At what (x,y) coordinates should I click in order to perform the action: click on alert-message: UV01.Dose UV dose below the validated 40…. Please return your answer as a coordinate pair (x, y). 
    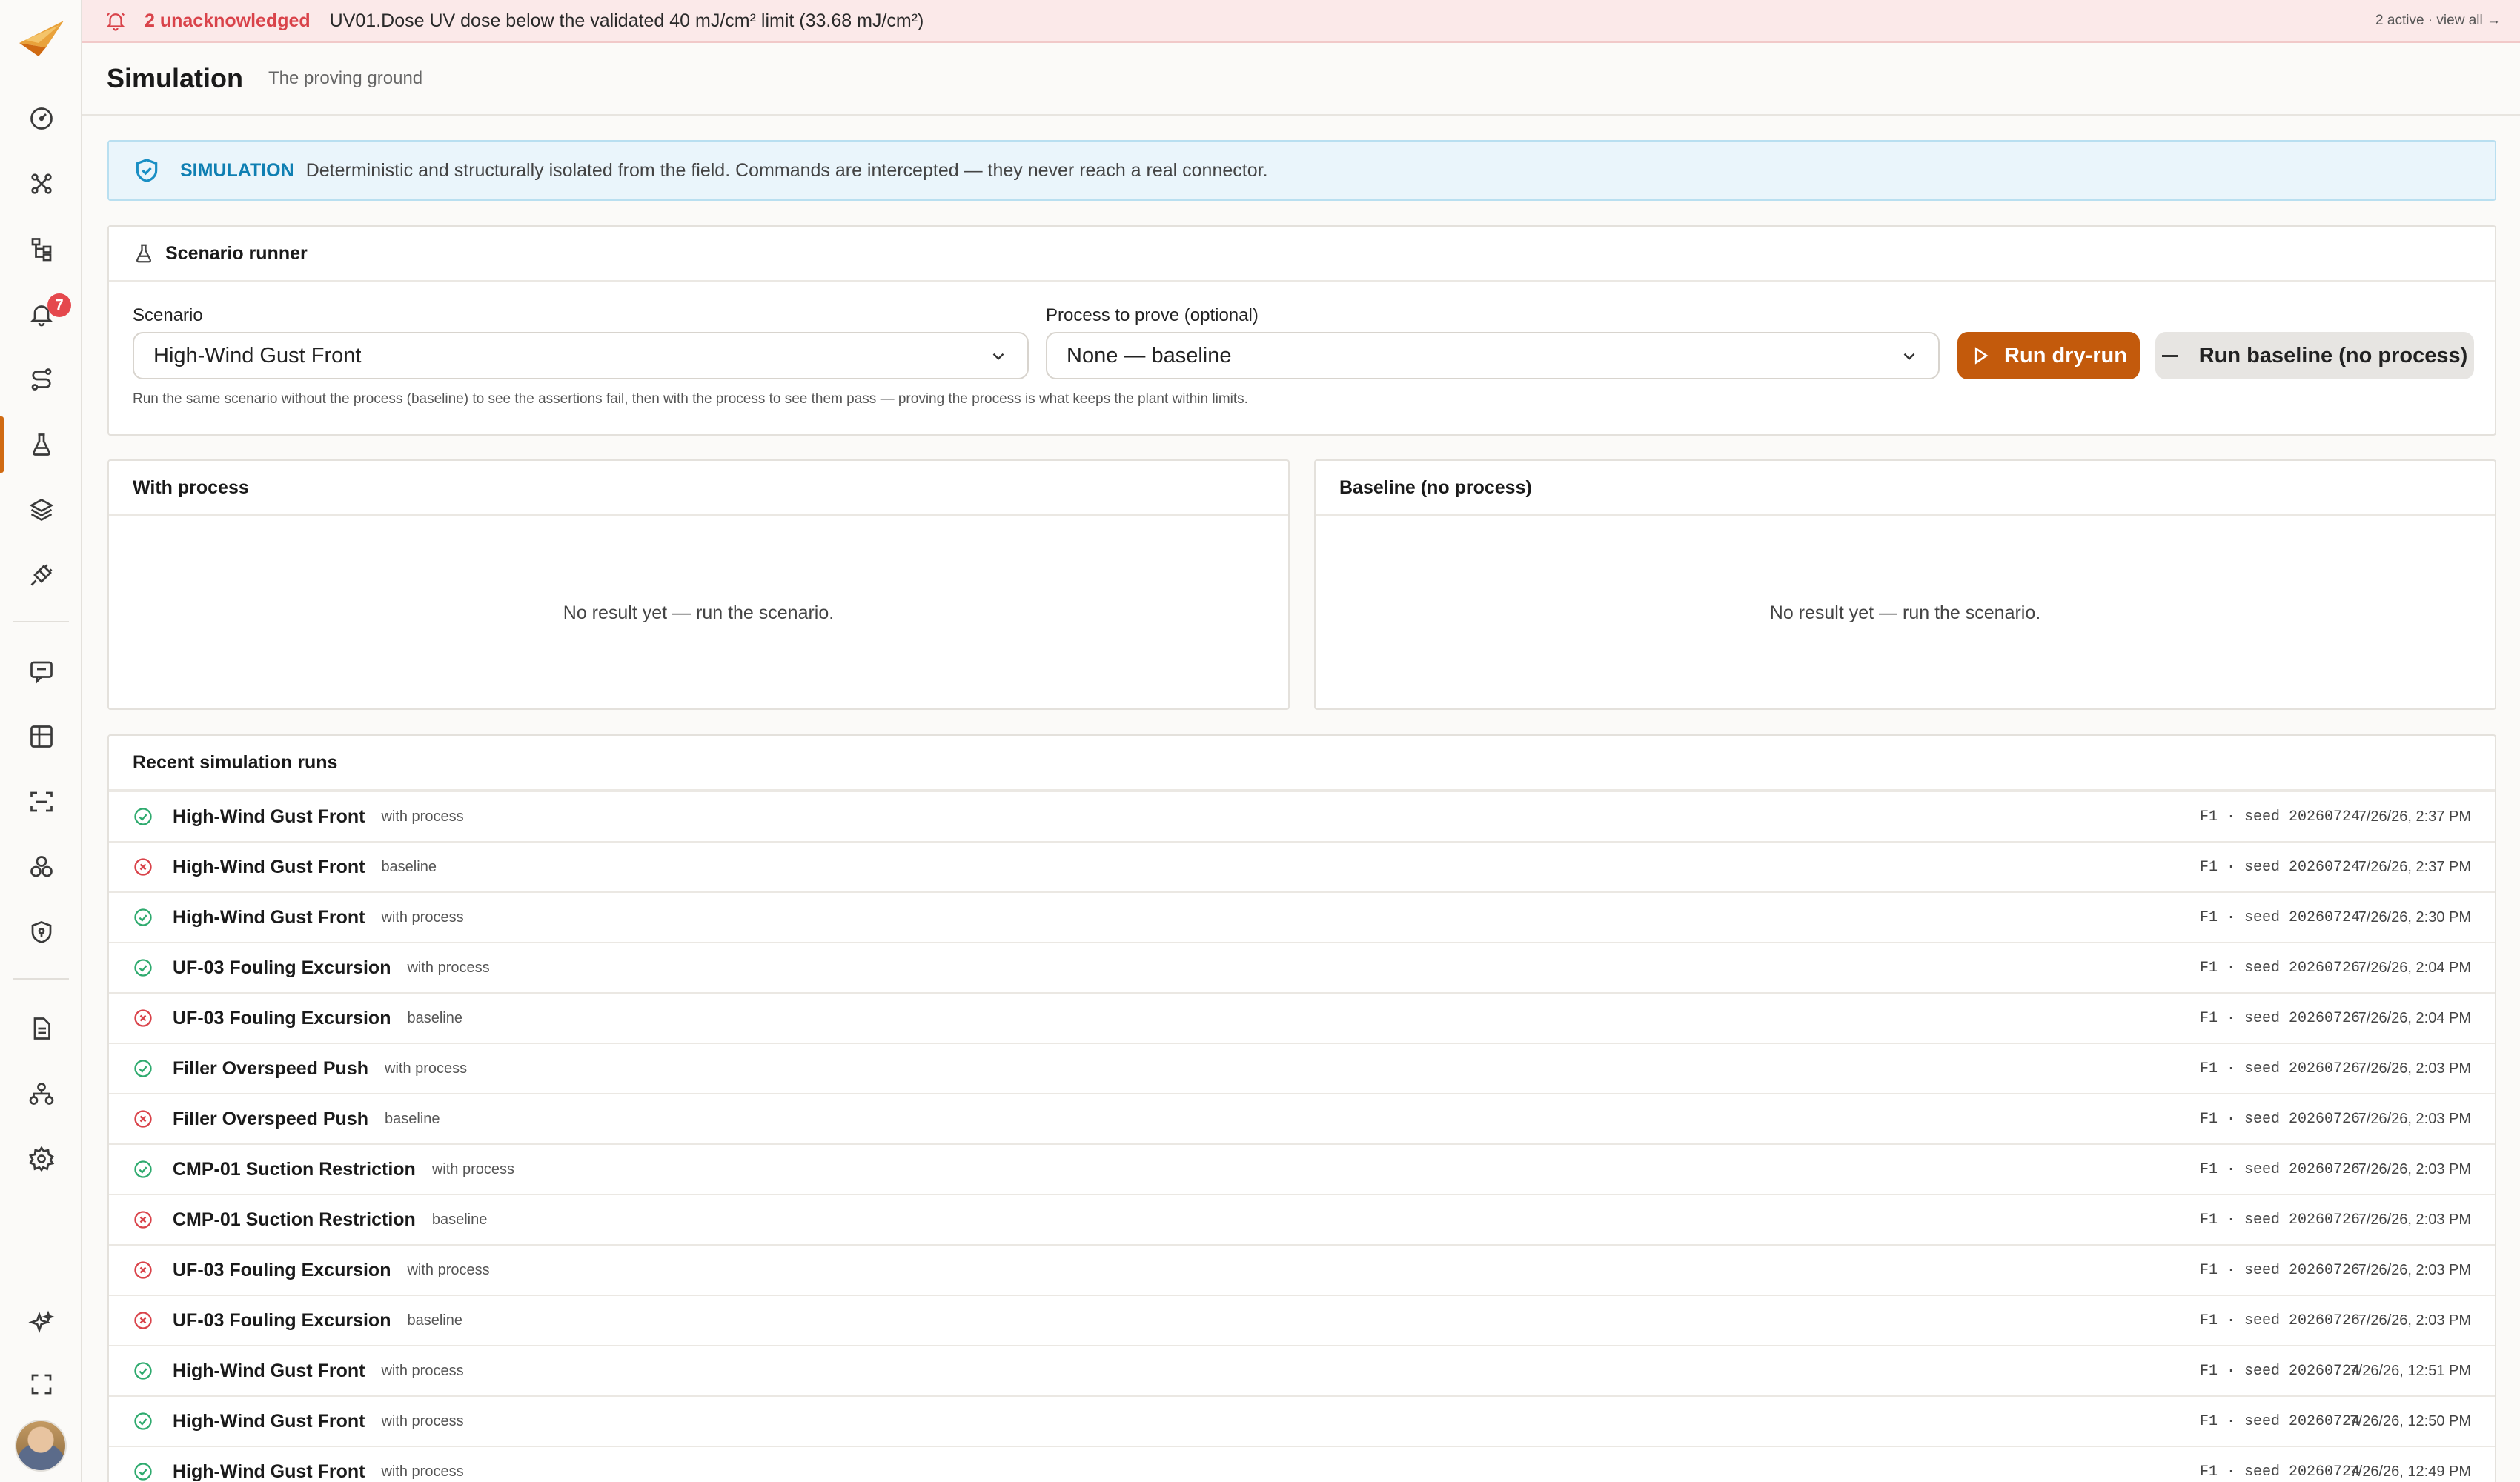
    Looking at the image, I should click on (627, 21).